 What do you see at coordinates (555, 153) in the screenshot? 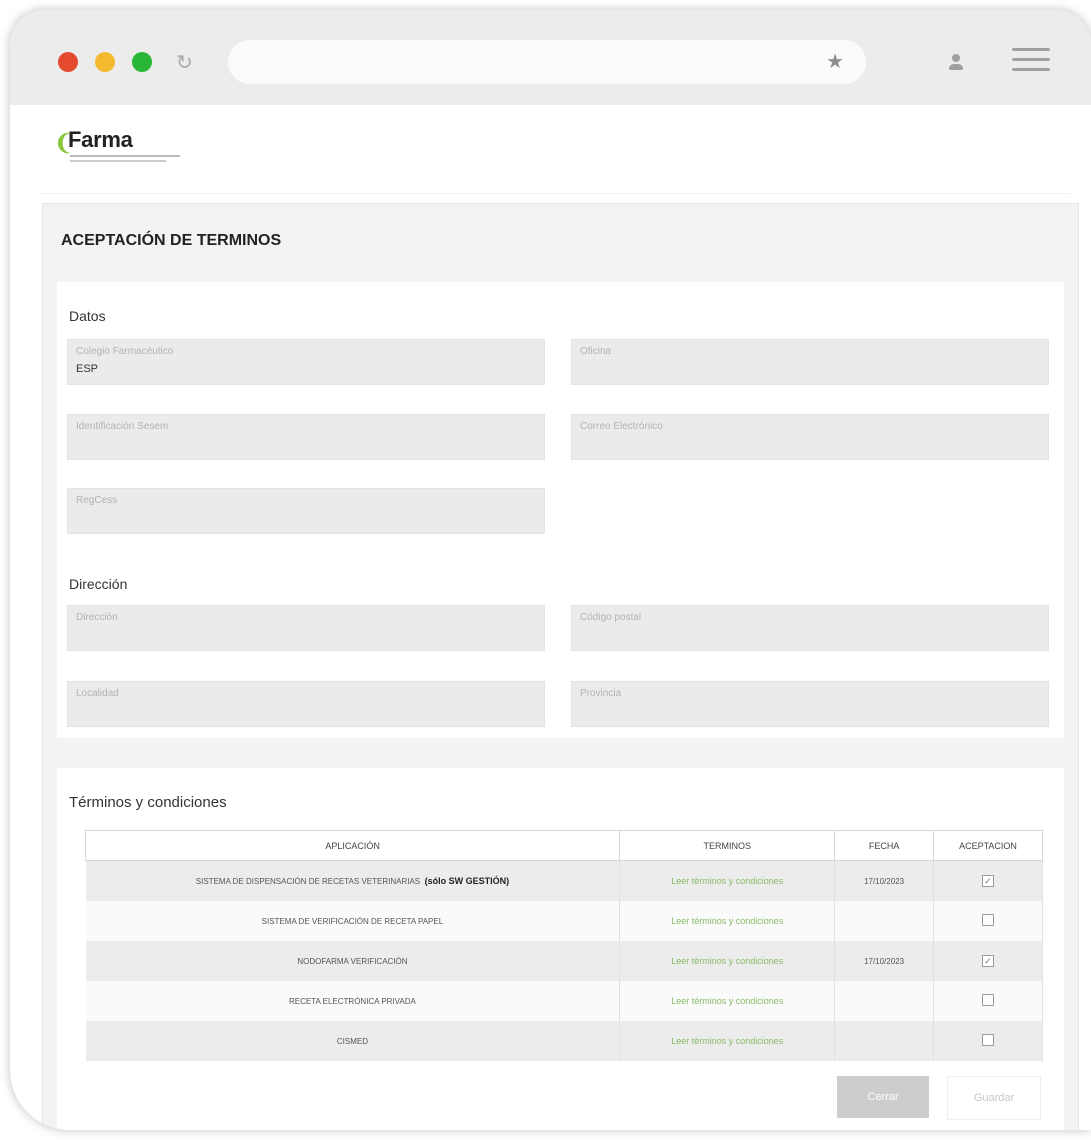
I see `site-header: ❨ Farma` at bounding box center [555, 153].